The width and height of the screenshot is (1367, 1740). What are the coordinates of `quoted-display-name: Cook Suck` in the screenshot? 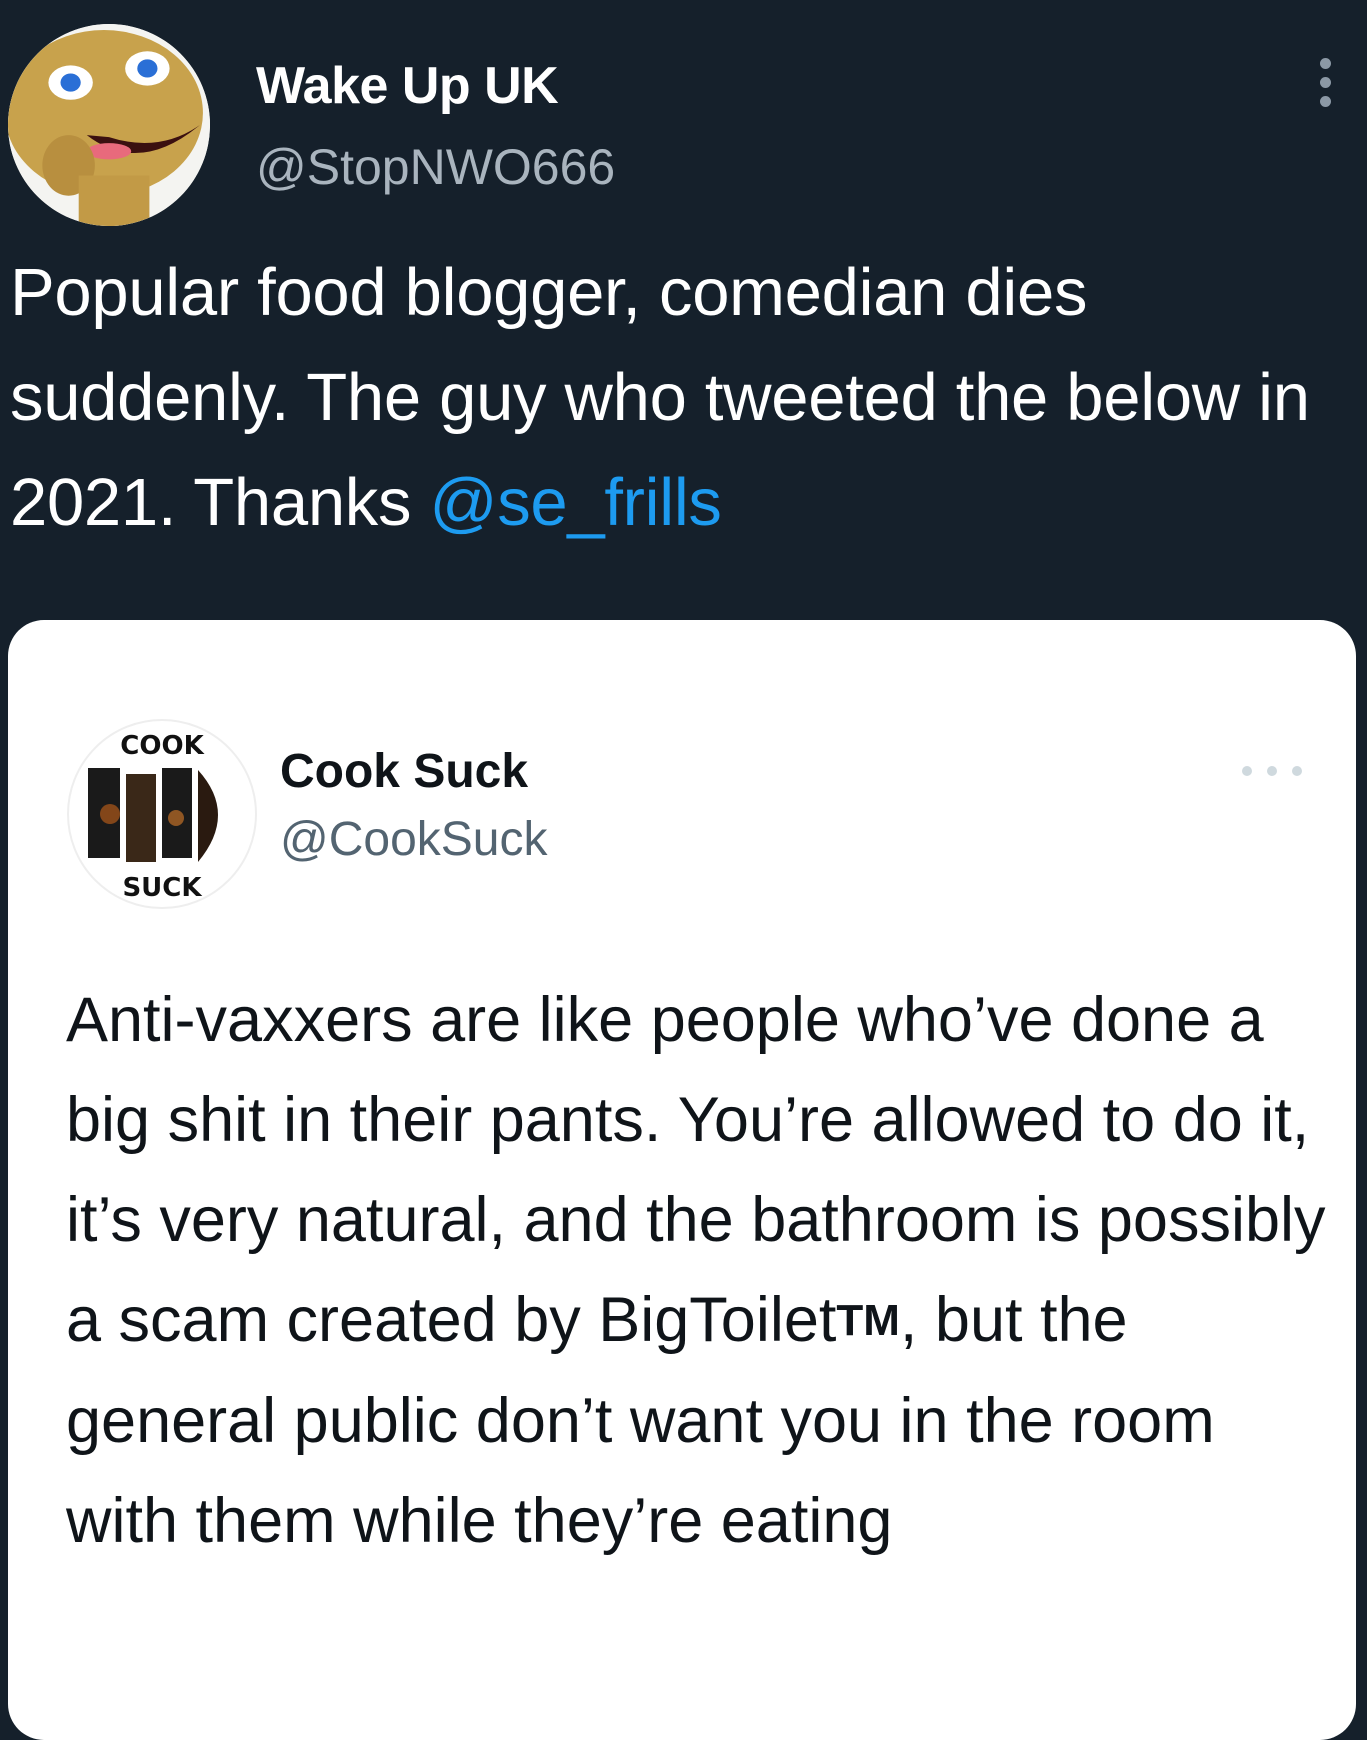 It's located at (404, 771).